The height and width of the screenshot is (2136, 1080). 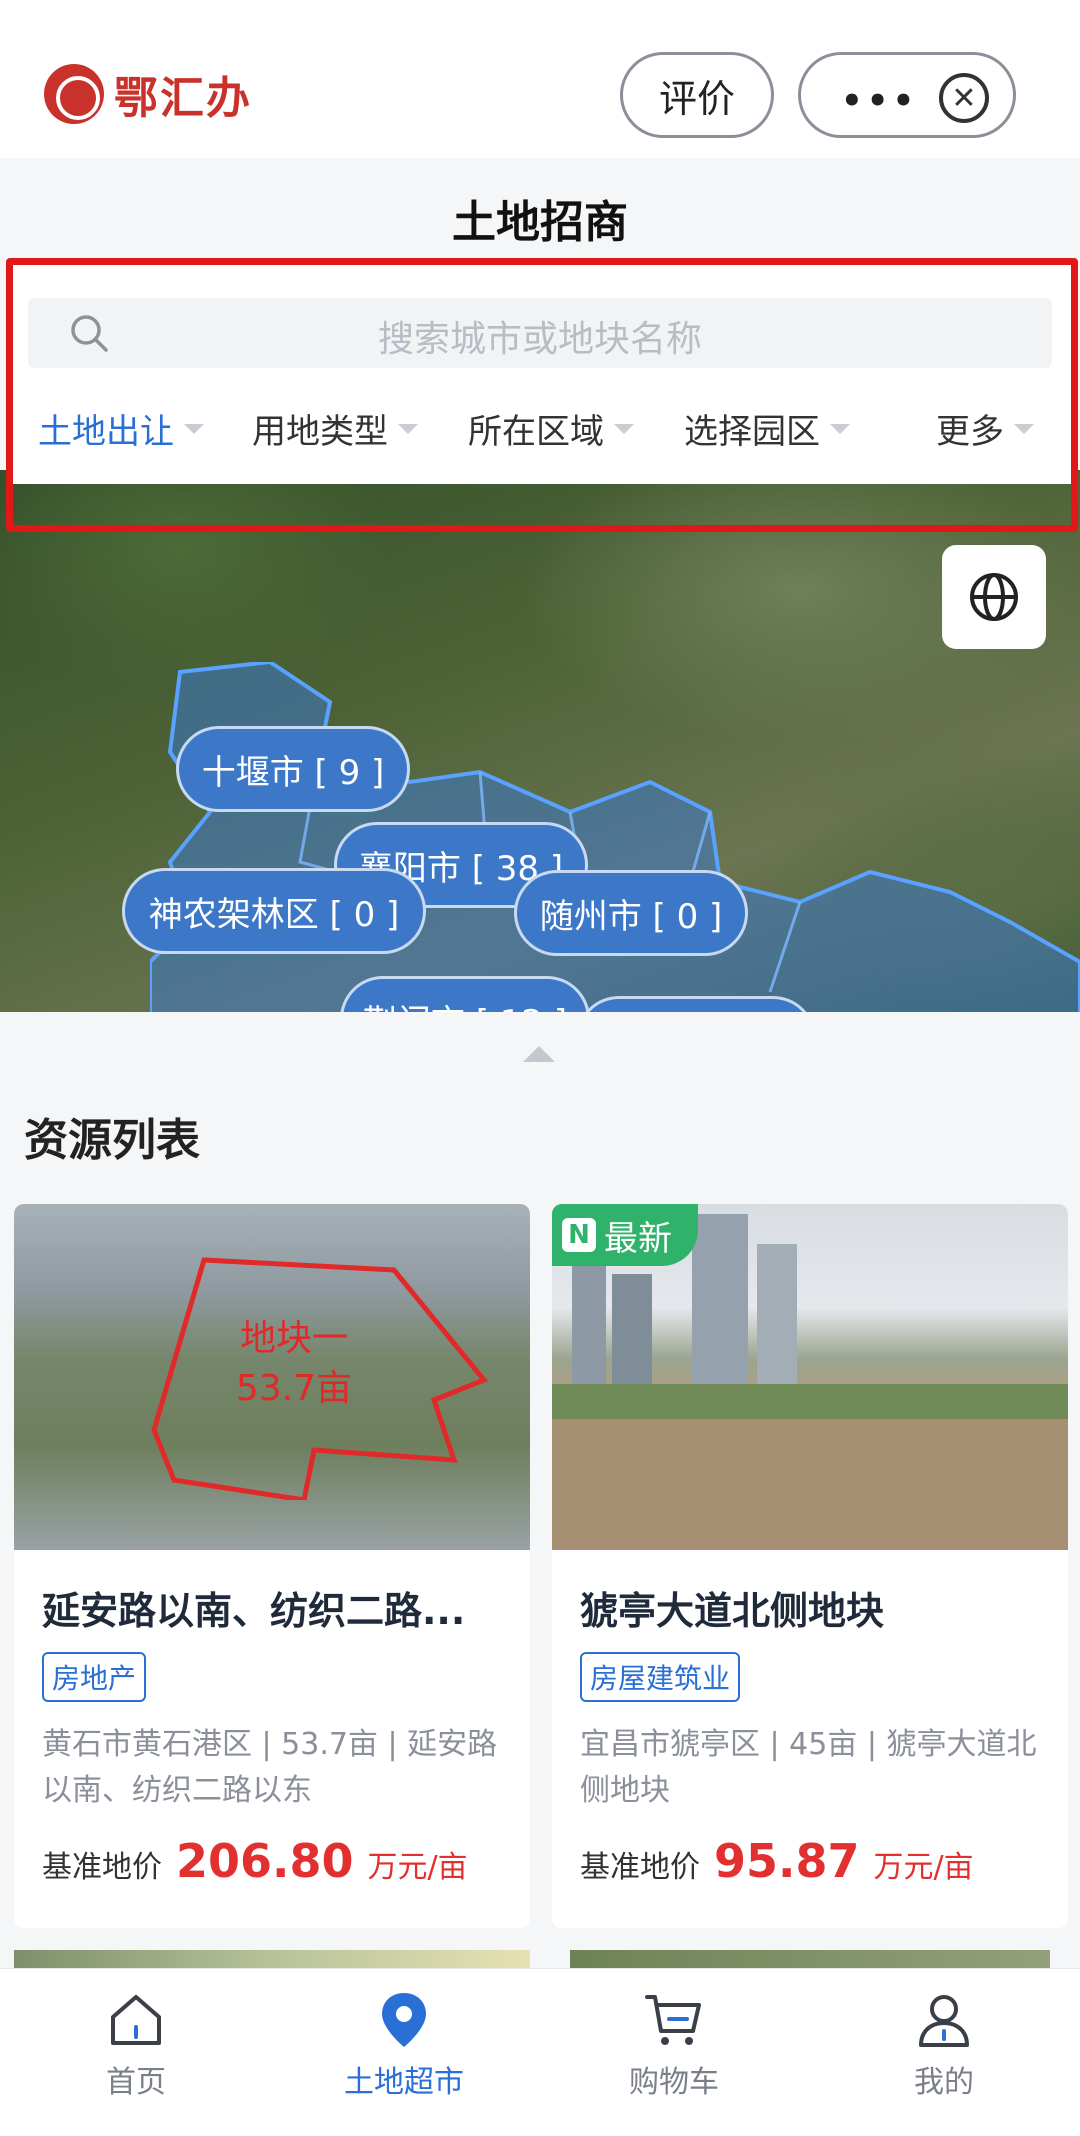 I want to click on top-bar: 鄂汇办 评价 ••• ✕, so click(x=540, y=79).